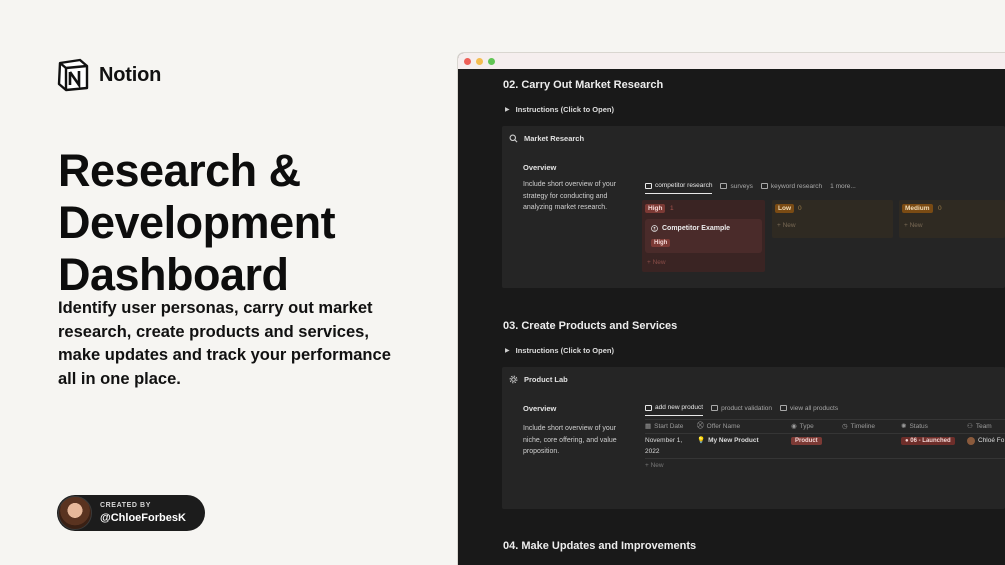 This screenshot has width=1005, height=565. What do you see at coordinates (940, 208) in the screenshot?
I see `column-count-medium: 0` at bounding box center [940, 208].